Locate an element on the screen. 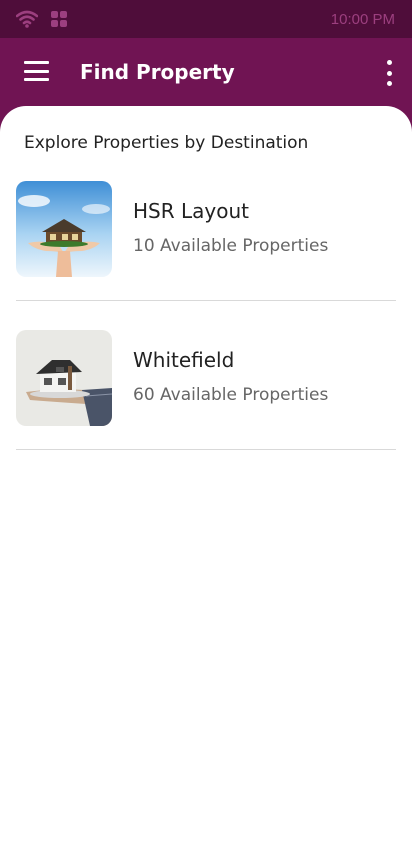  status-time: 10:00 PM is located at coordinates (362, 19).